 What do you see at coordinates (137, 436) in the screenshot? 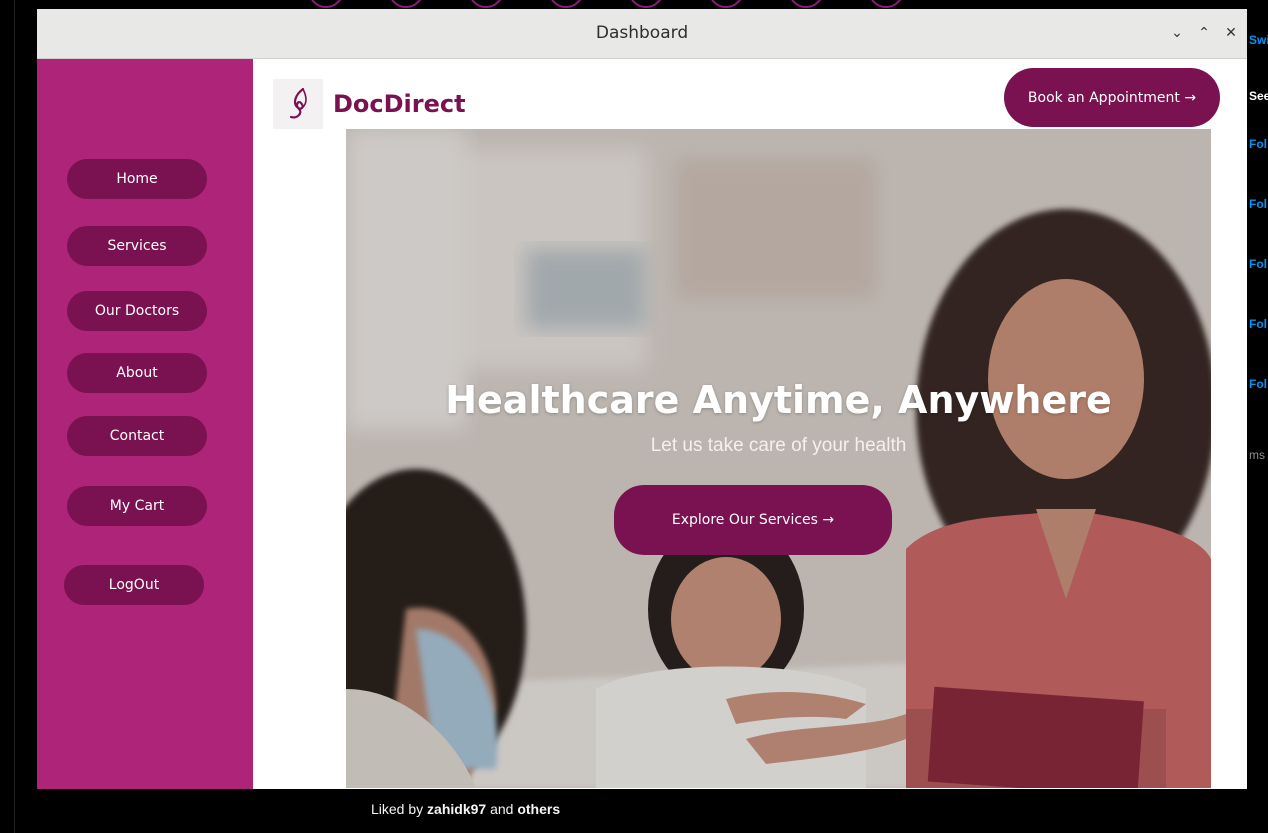
I see `sidebar-item-contact: Contact` at bounding box center [137, 436].